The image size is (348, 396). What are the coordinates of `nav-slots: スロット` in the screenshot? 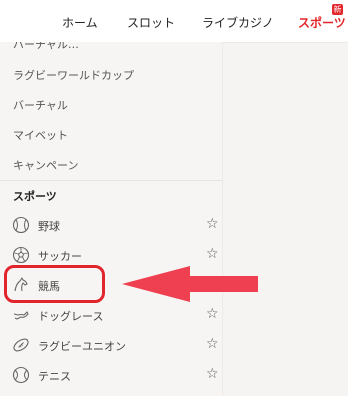 It's located at (151, 22).